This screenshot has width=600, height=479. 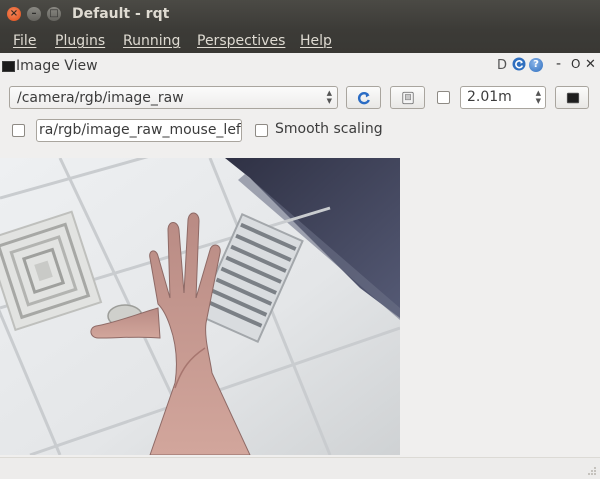 I want to click on minimize-plugin-button: -, so click(x=558, y=64).